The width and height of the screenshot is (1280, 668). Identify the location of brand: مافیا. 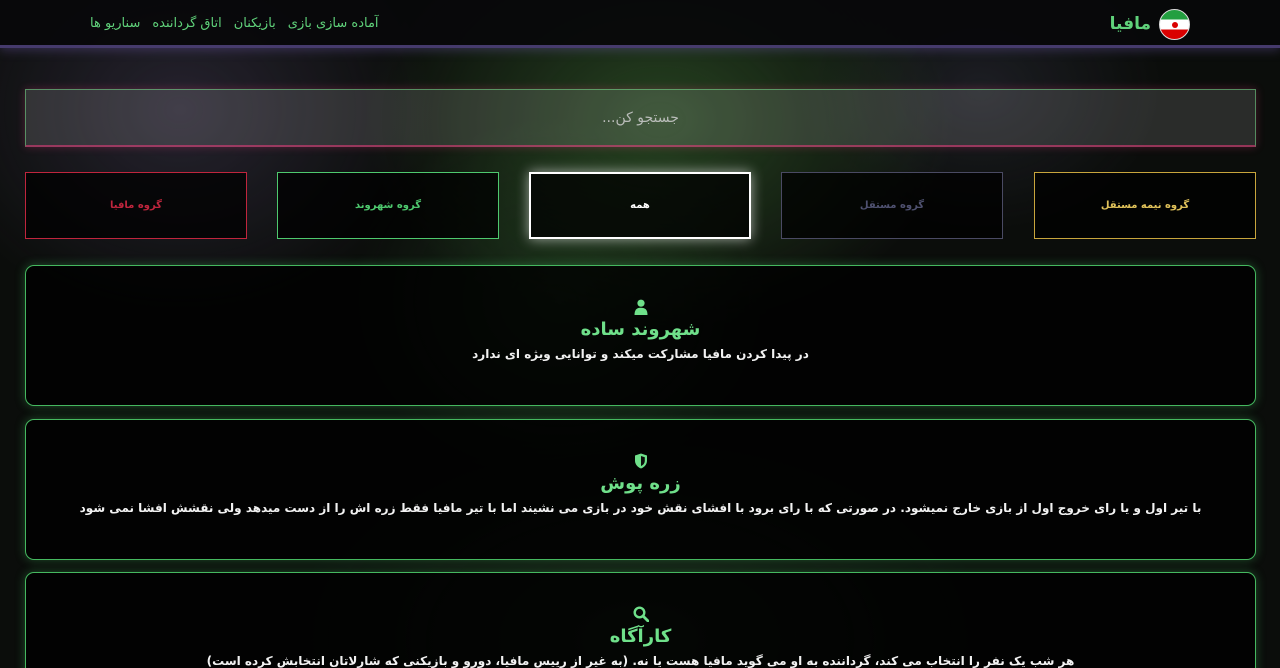
(1150, 24).